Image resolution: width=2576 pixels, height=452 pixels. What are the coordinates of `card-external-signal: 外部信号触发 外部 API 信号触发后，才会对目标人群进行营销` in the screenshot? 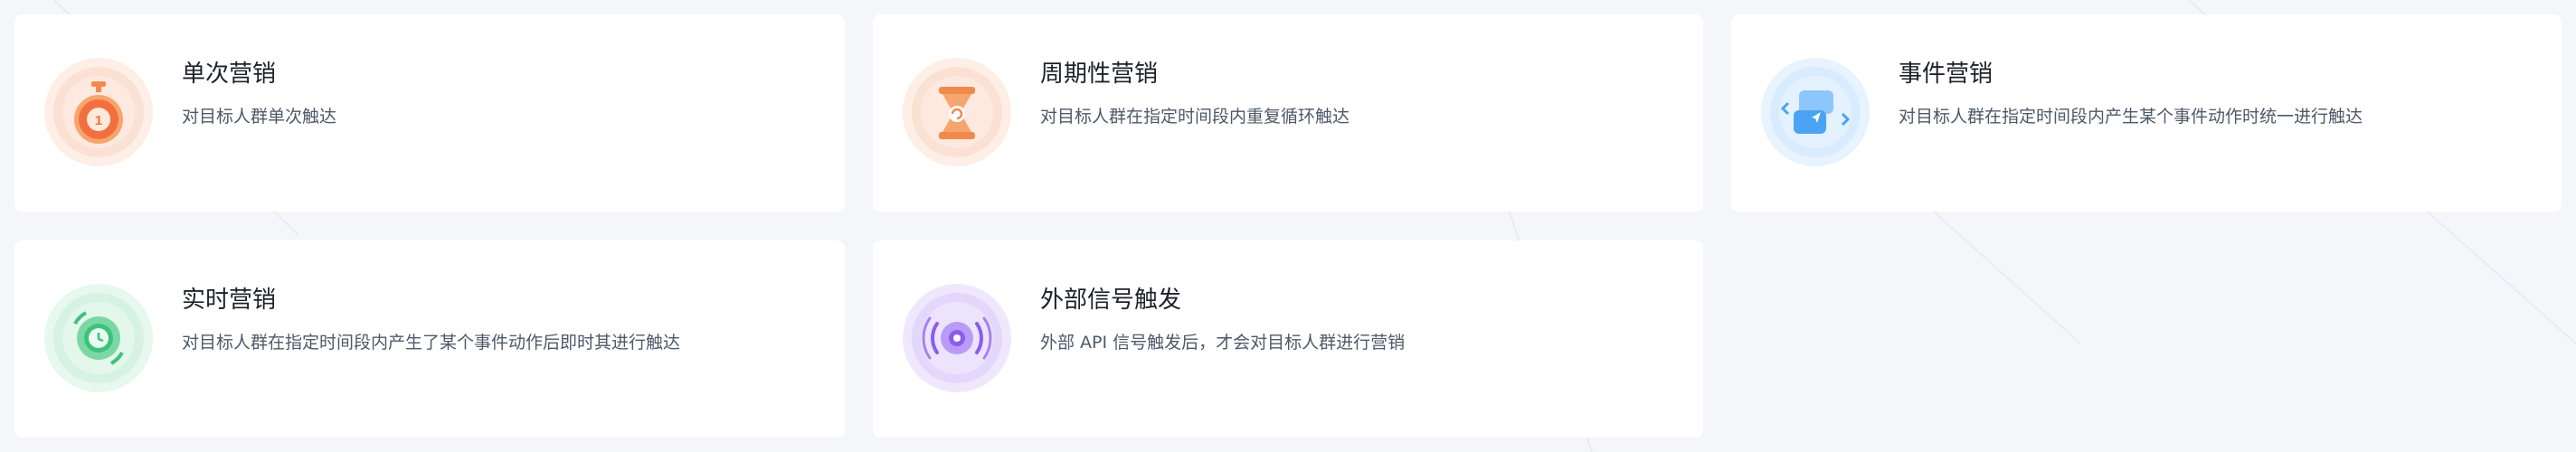 It's located at (1288, 339).